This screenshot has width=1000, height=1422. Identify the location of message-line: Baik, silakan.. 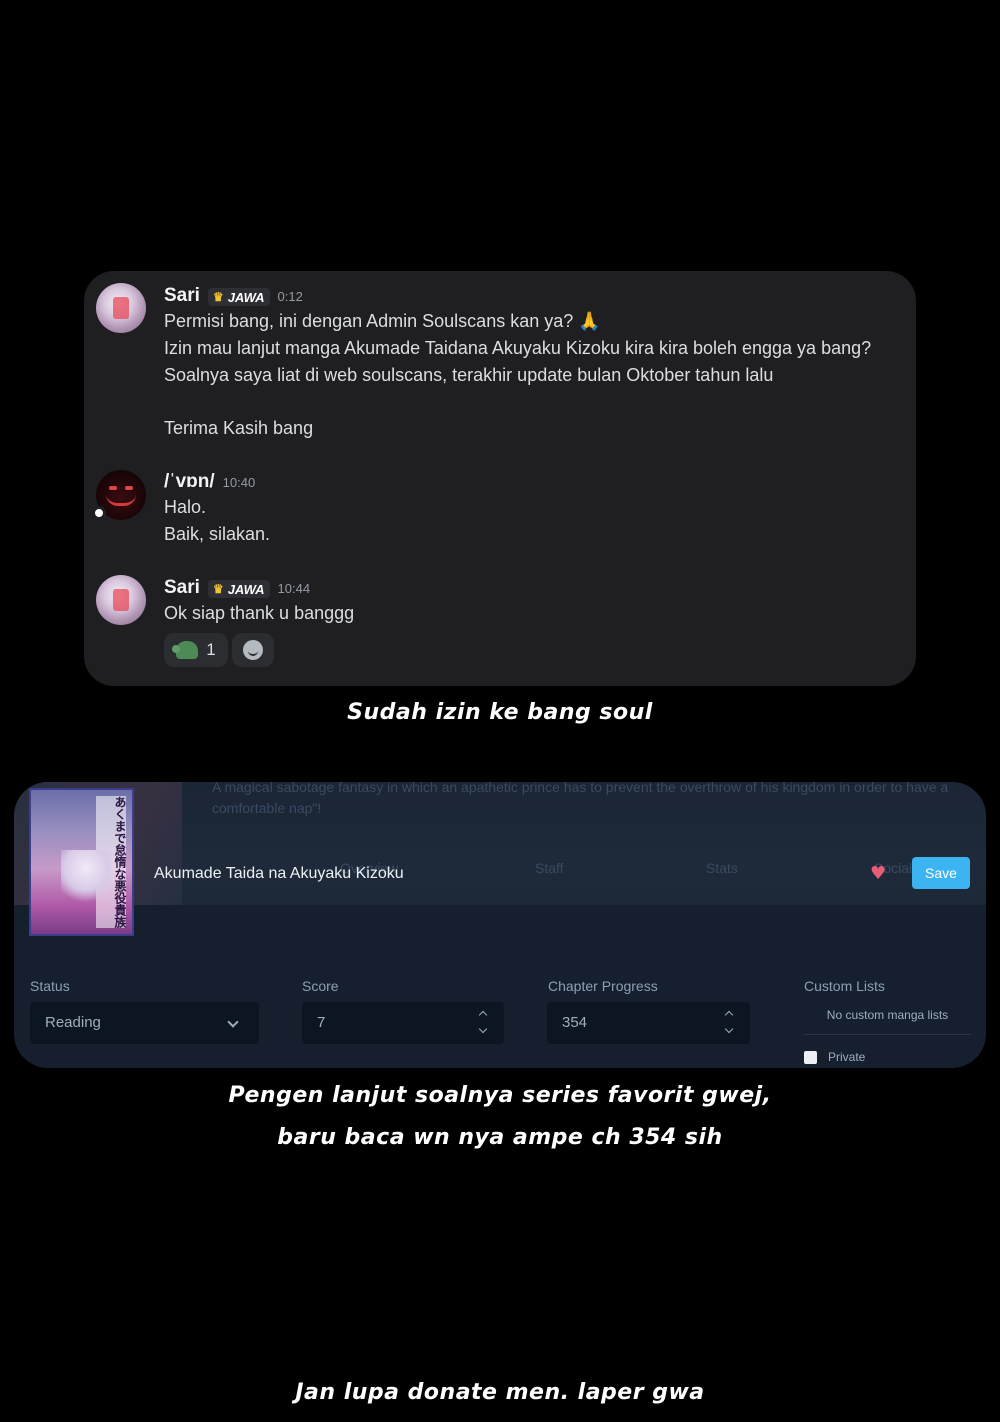
(217, 534).